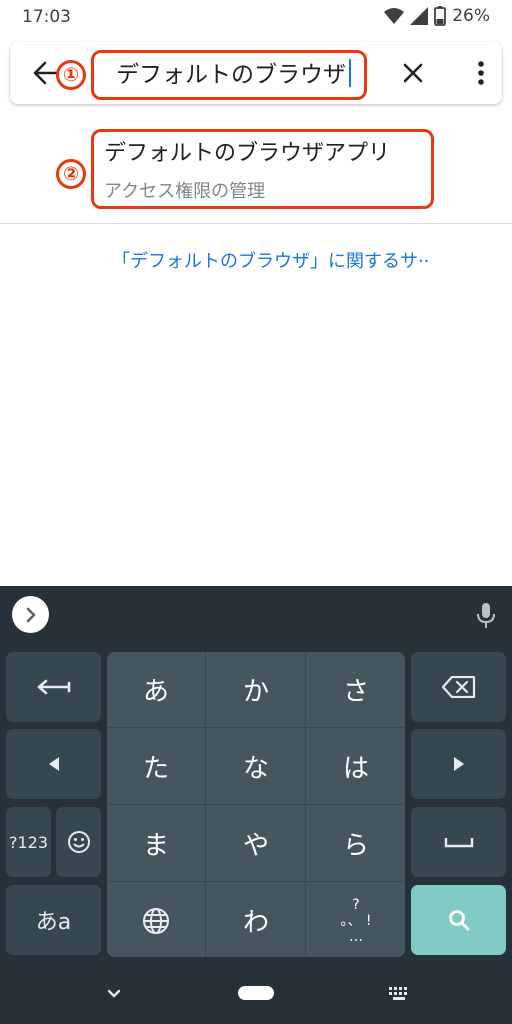 Image resolution: width=512 pixels, height=1024 pixels. I want to click on key-wa: わ, so click(256, 920).